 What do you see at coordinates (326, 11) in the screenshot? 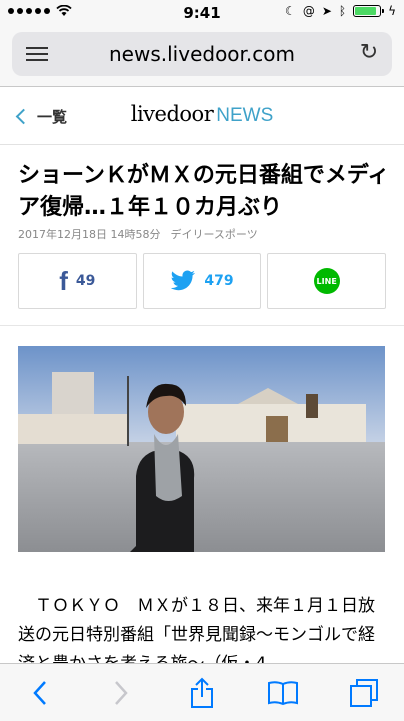
I see `location-icon: ➤` at bounding box center [326, 11].